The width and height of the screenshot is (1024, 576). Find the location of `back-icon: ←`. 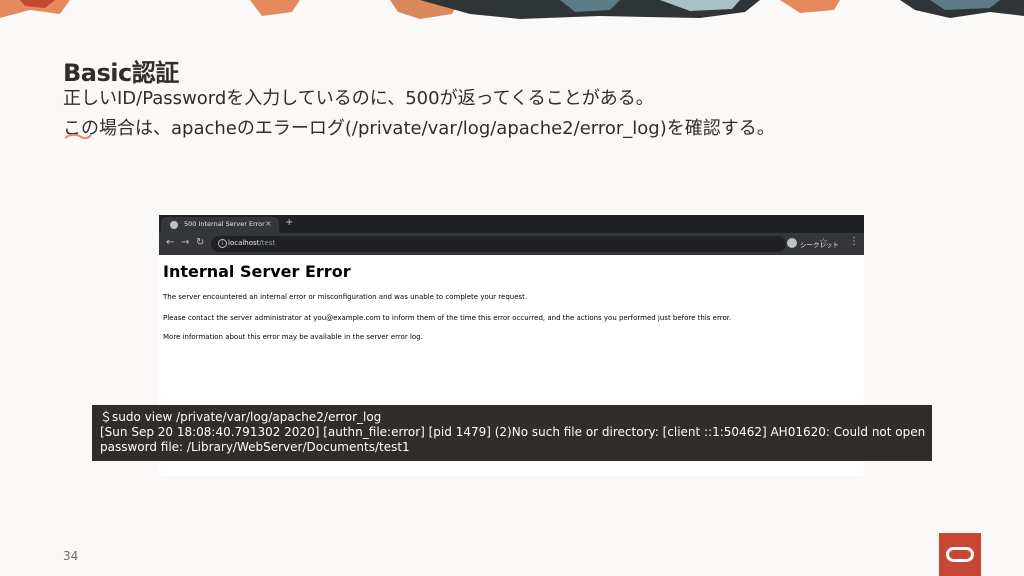

back-icon: ← is located at coordinates (170, 242).